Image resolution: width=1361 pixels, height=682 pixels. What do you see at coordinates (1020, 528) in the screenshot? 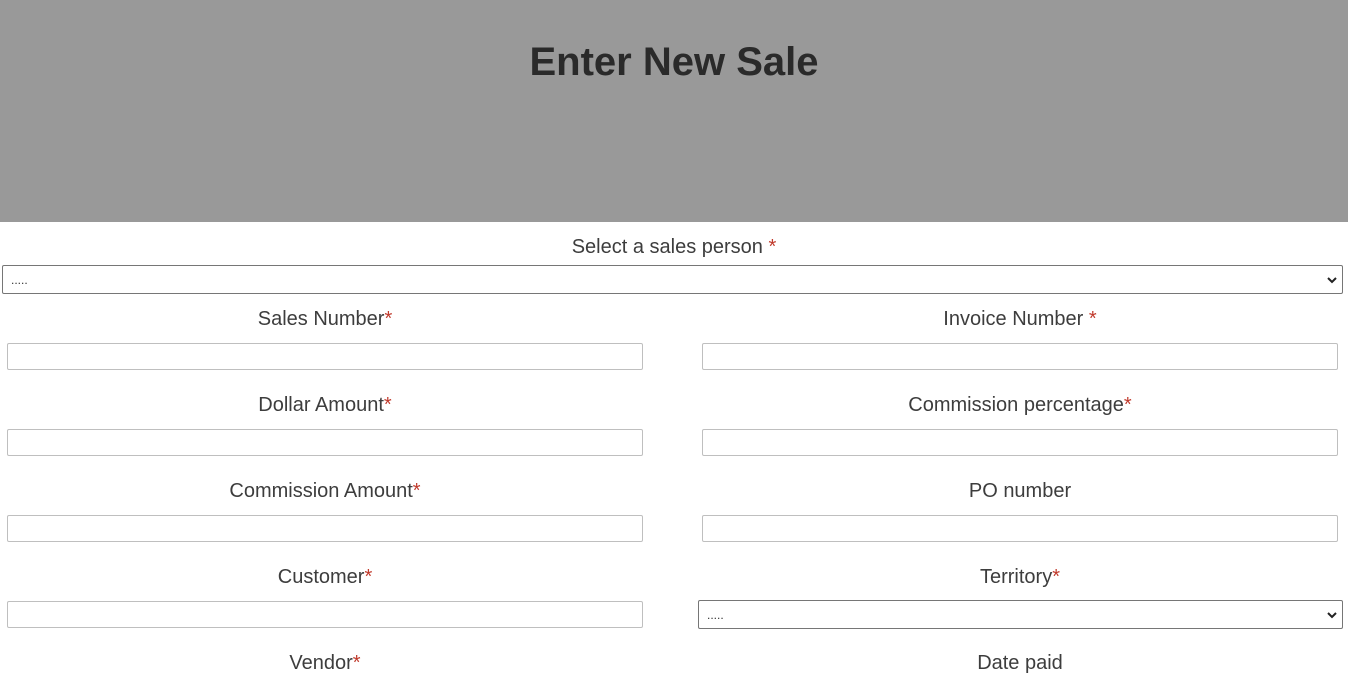
I see `po-number-input` at bounding box center [1020, 528].